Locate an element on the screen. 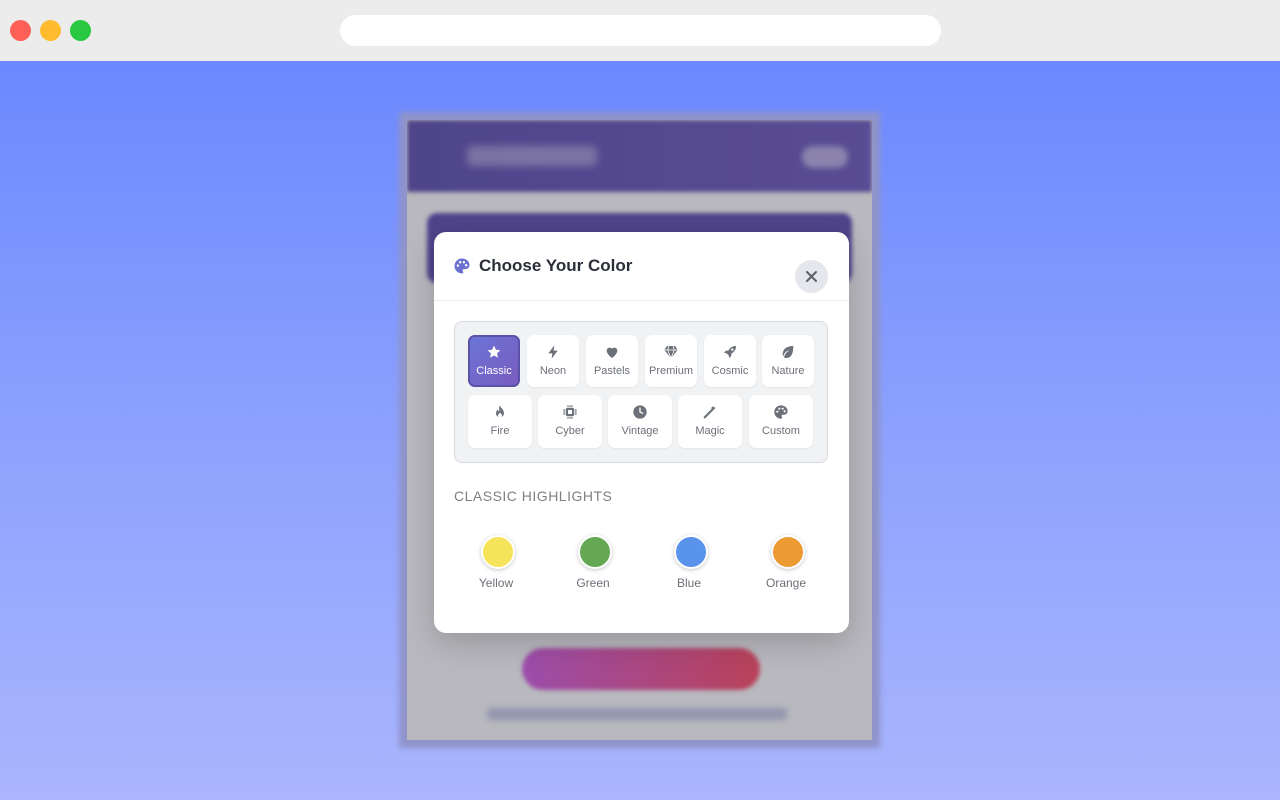  clock-icon is located at coordinates (640, 412).